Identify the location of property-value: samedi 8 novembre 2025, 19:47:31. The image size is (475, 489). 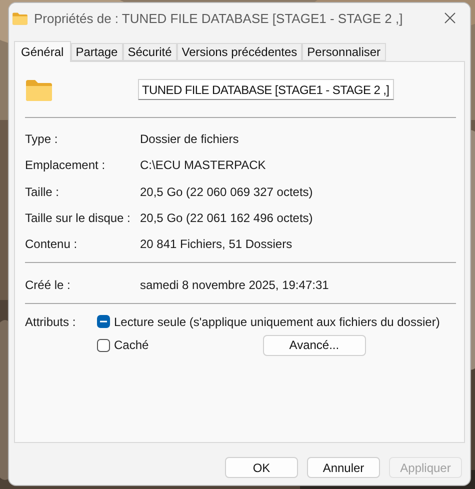
(234, 285).